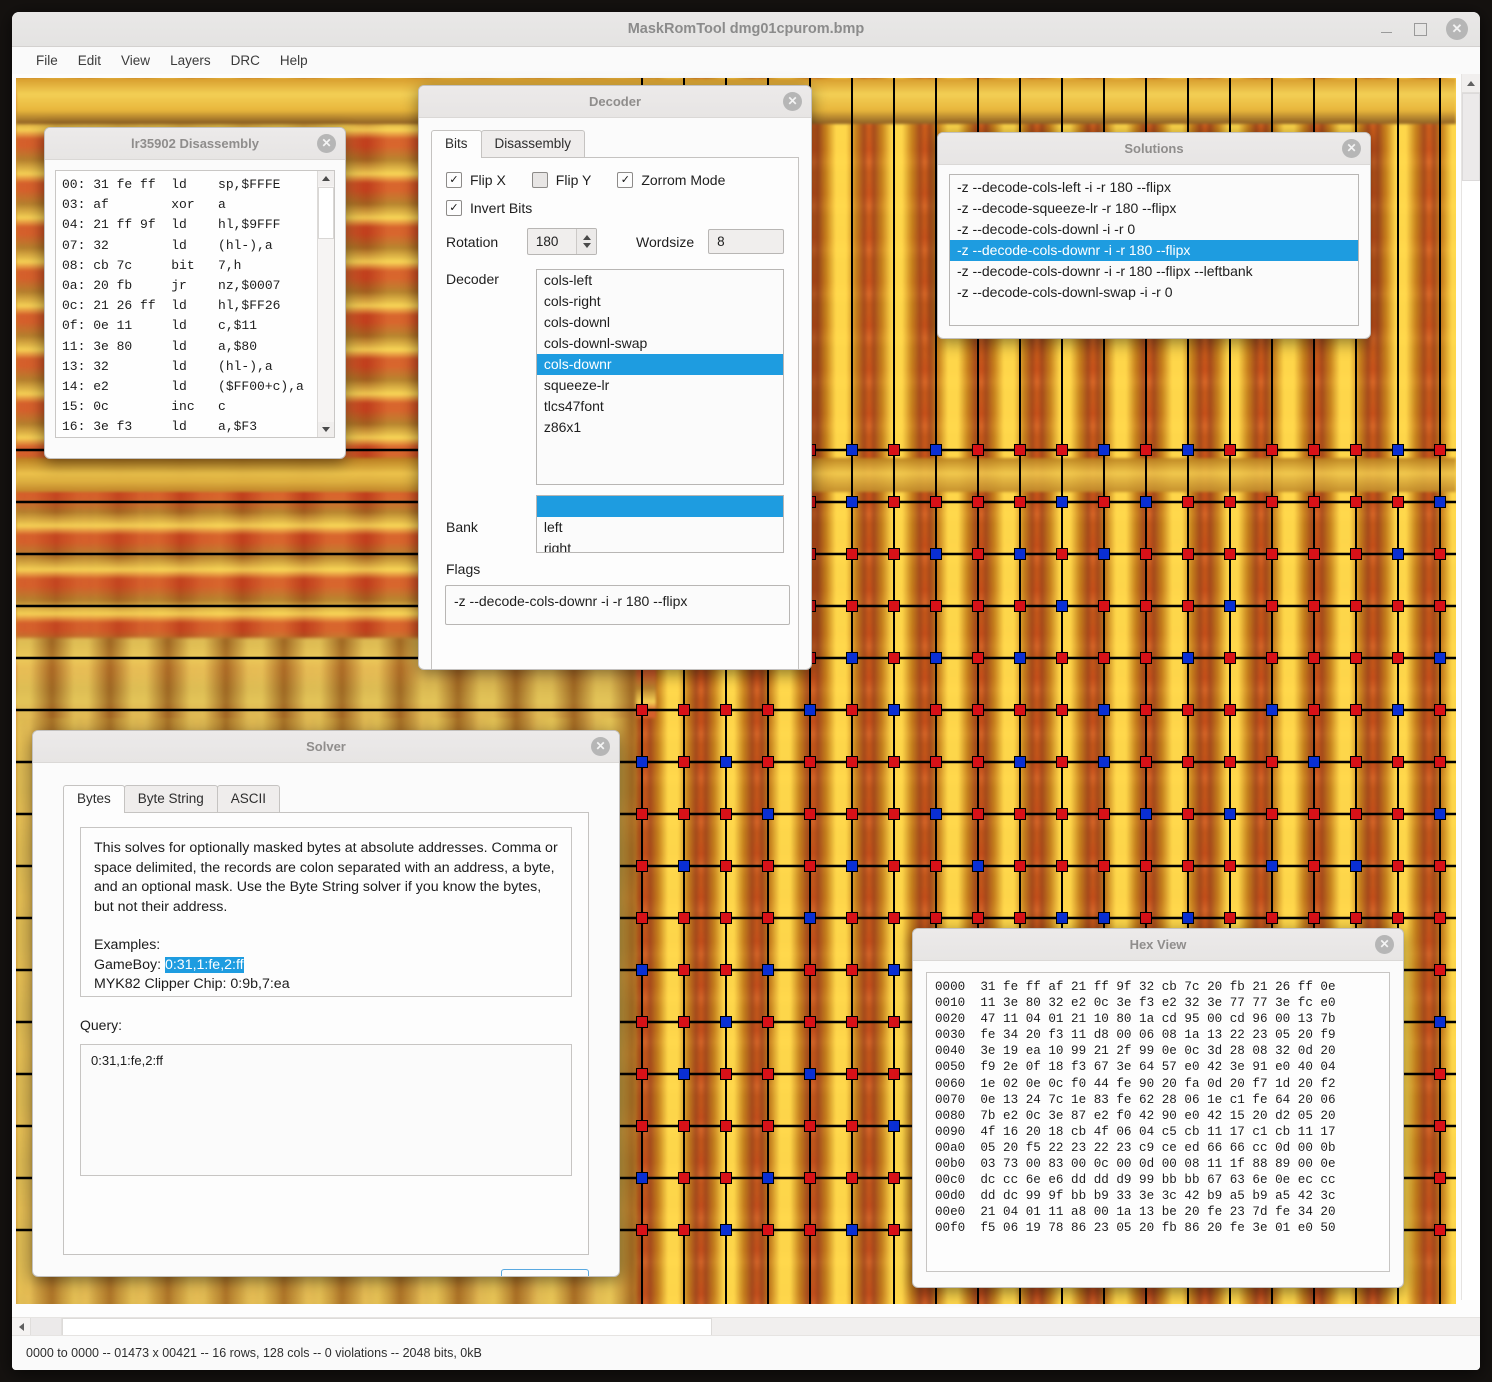  Describe the element at coordinates (325, 304) in the screenshot. I see `disassembly-scrollbar` at that location.